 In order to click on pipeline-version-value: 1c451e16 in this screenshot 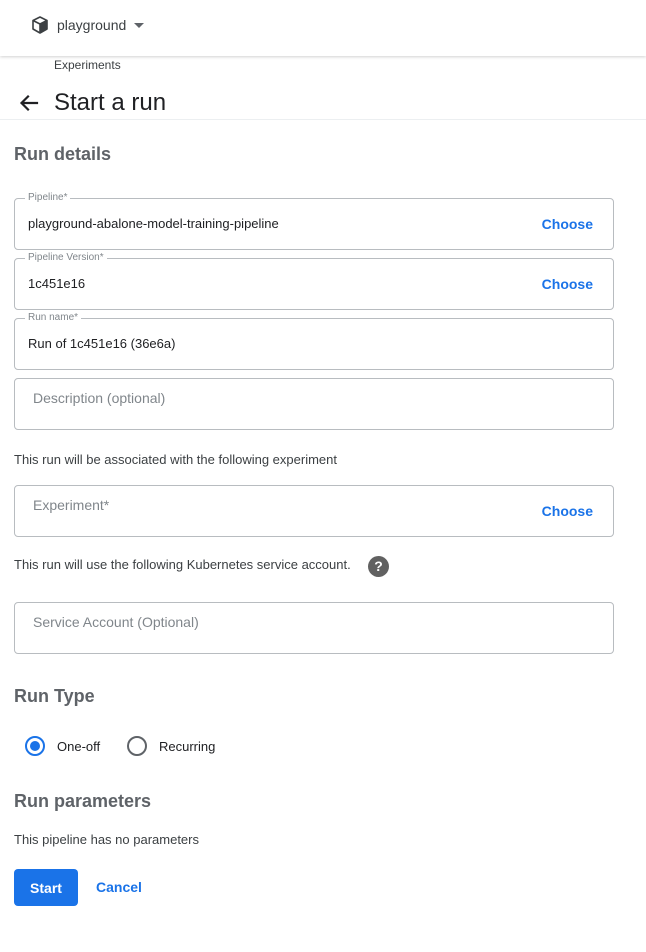, I will do `click(57, 283)`.